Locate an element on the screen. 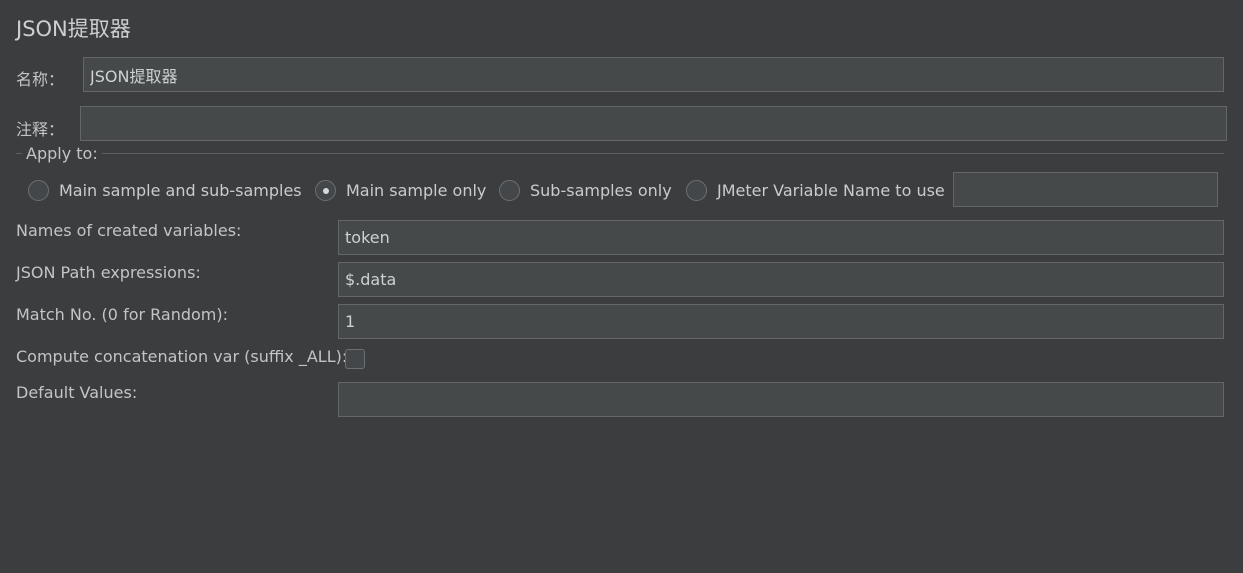  radio-main-and-sub-samples is located at coordinates (38, 190).